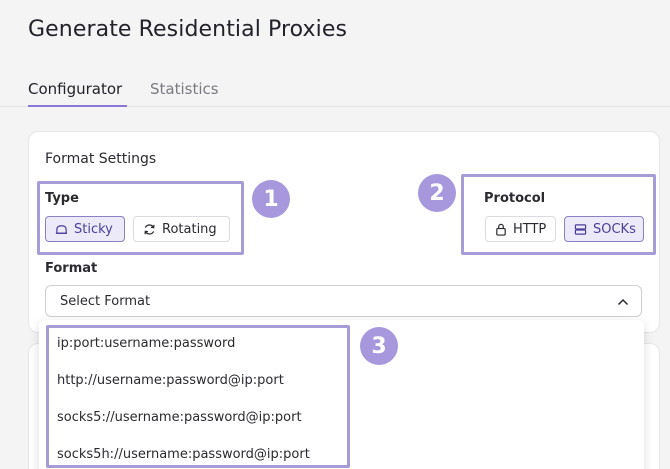  Describe the element at coordinates (170, 380) in the screenshot. I see `format-option-http: http://username:password@ip:port` at that location.